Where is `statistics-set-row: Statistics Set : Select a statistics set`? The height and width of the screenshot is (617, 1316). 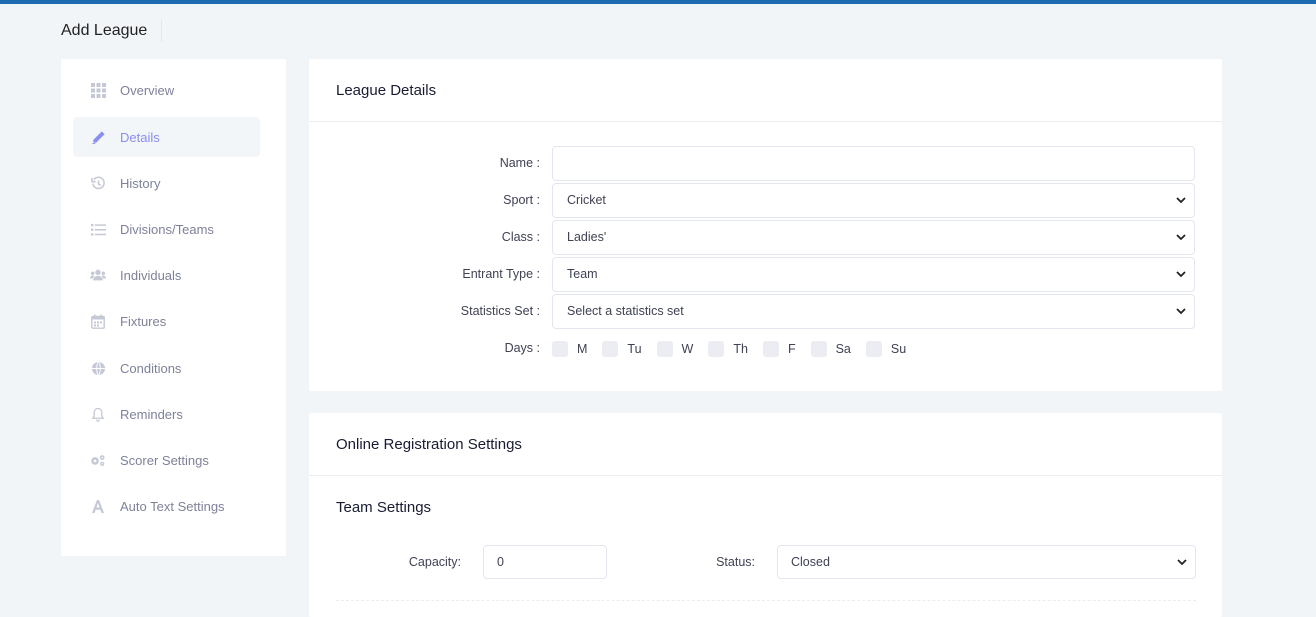
statistics-set-row: Statistics Set : Select a statistics set is located at coordinates (765, 311).